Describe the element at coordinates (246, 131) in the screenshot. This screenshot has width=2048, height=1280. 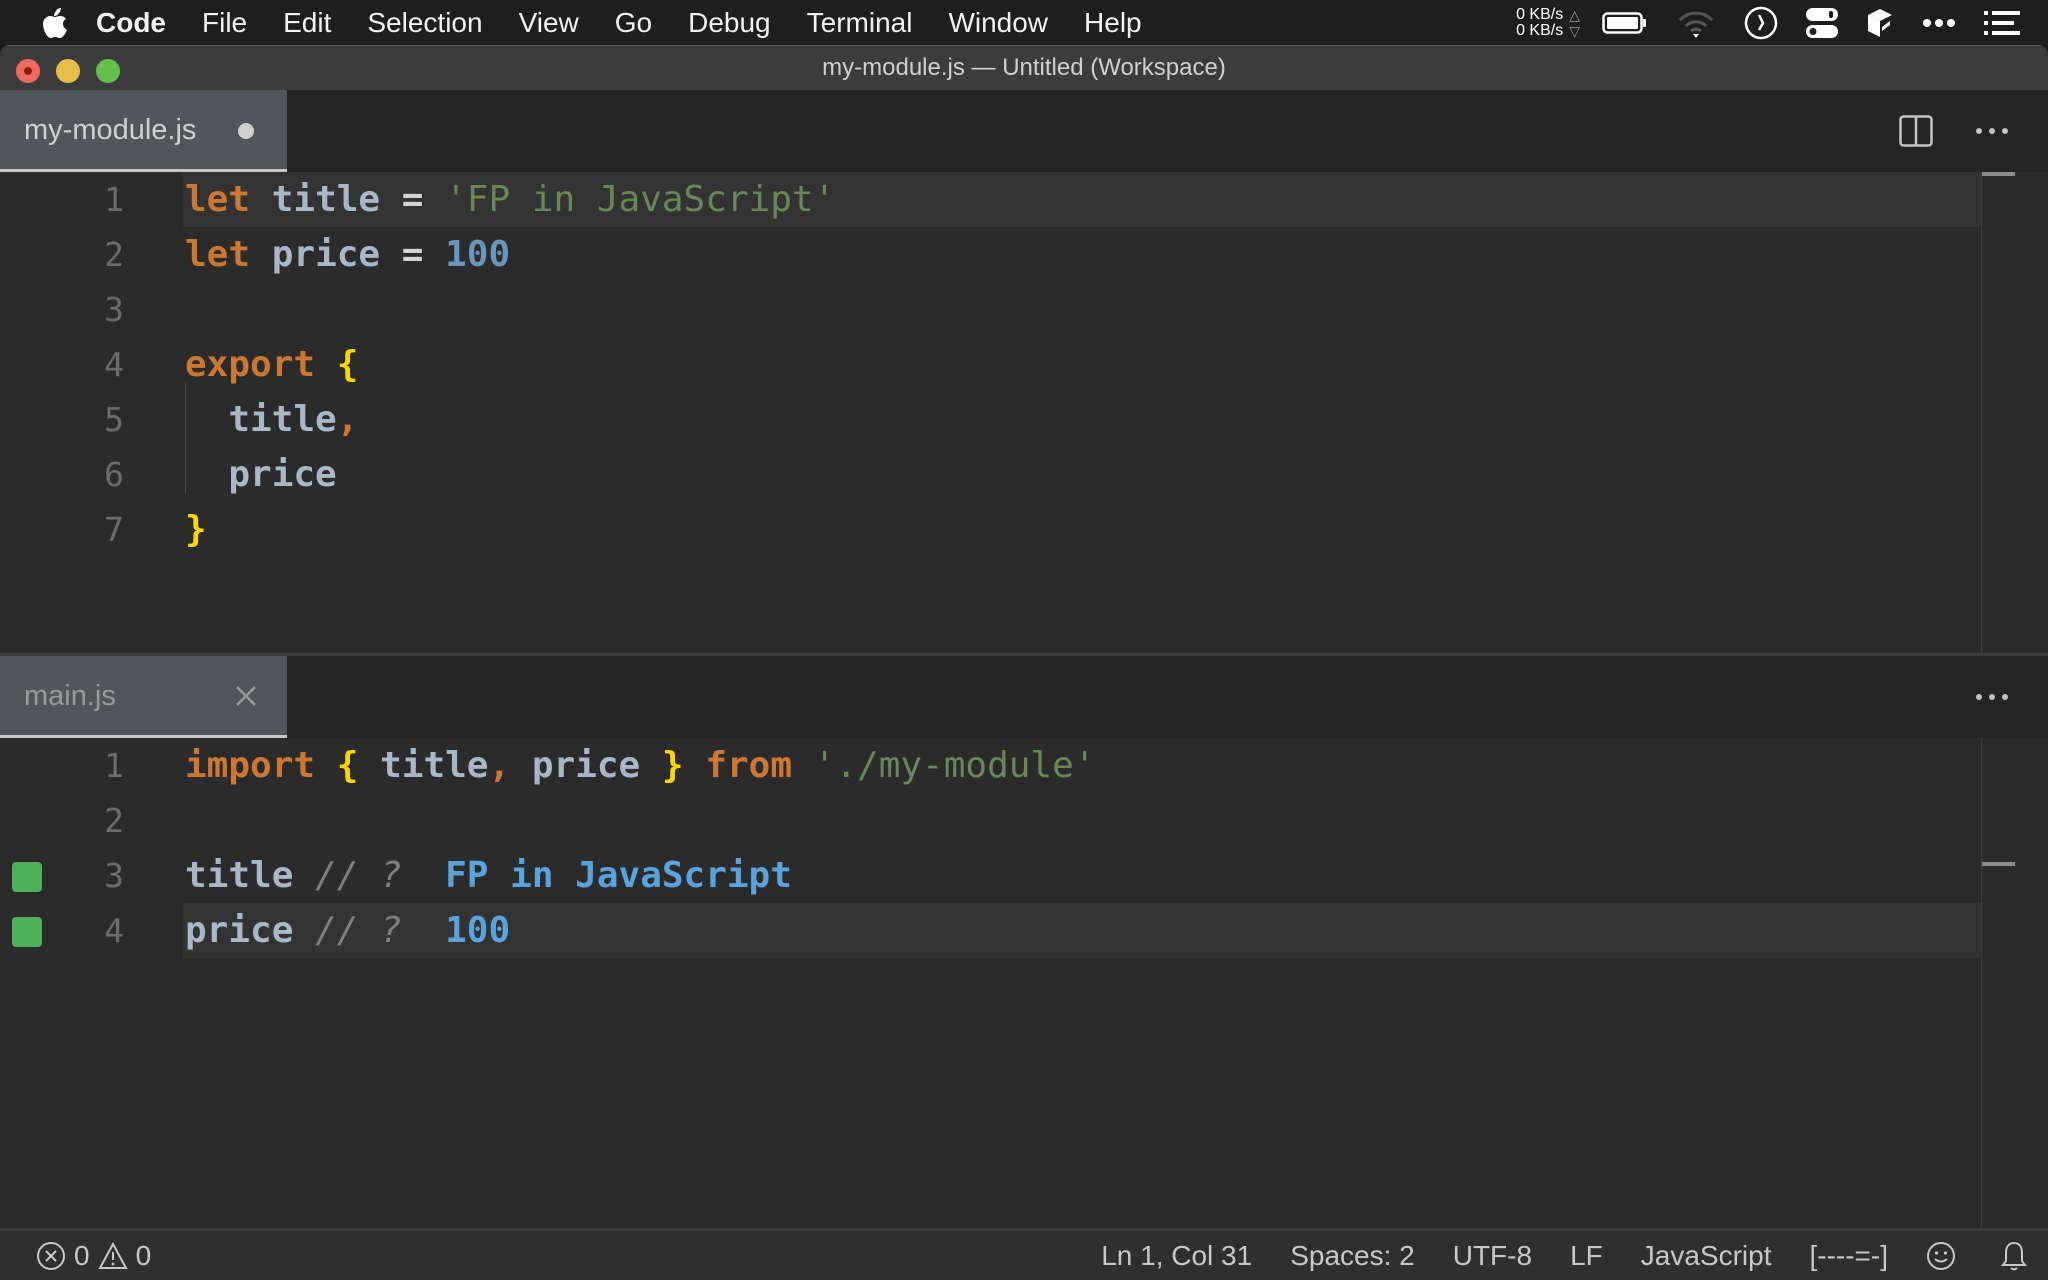
I see `unsaved-dot-icon` at that location.